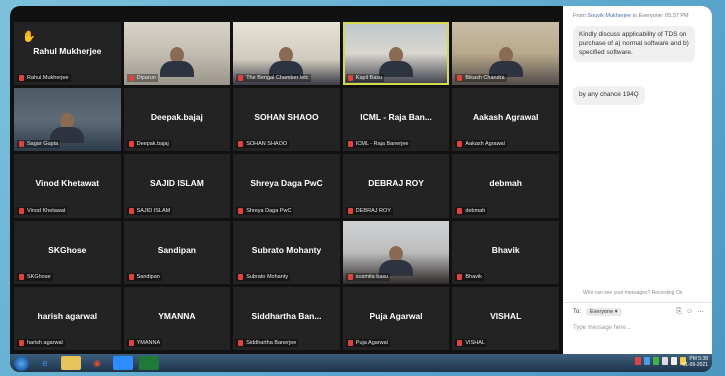 The width and height of the screenshot is (725, 376). I want to click on participant-name: harish agarwal, so click(67, 315).